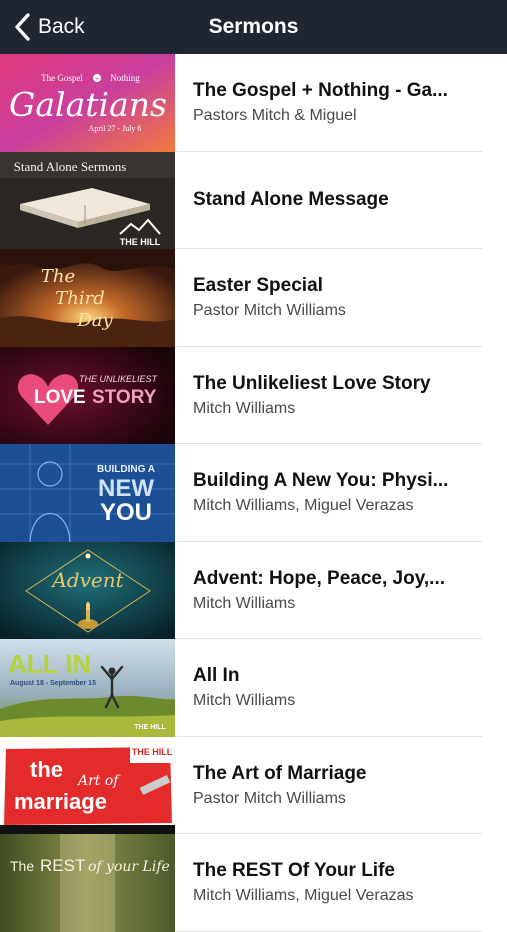  I want to click on back-label: Back, so click(61, 26).